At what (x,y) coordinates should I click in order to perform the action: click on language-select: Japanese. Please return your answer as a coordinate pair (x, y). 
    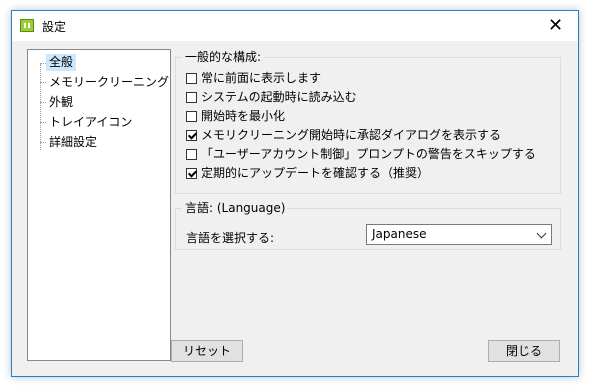
    Looking at the image, I should click on (459, 234).